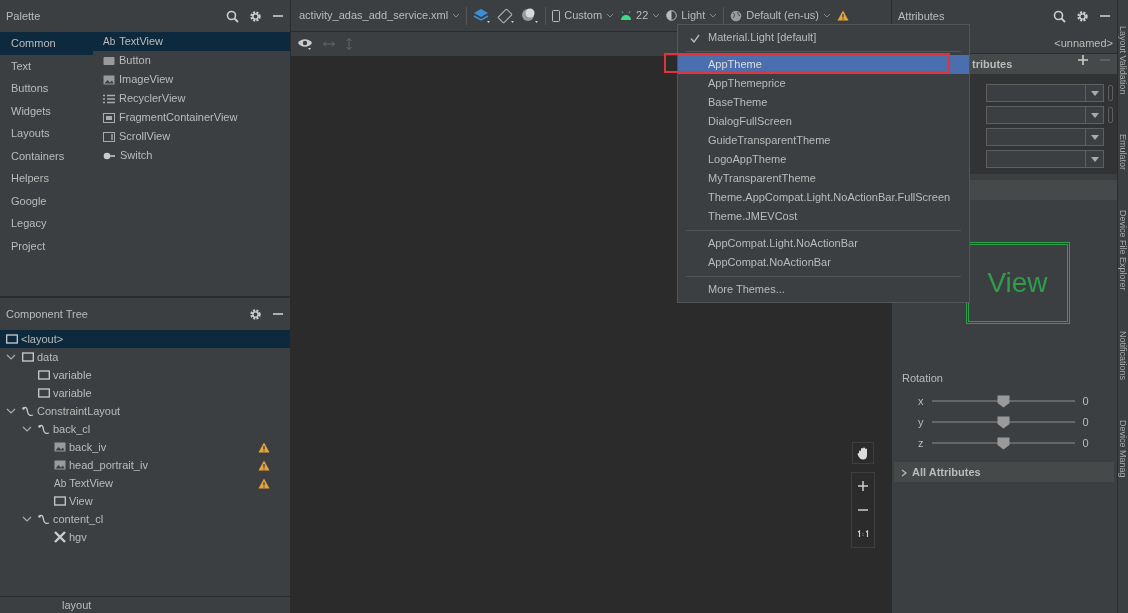 The width and height of the screenshot is (1128, 613). Describe the element at coordinates (46, 155) in the screenshot. I see `palette-category: Containers` at that location.